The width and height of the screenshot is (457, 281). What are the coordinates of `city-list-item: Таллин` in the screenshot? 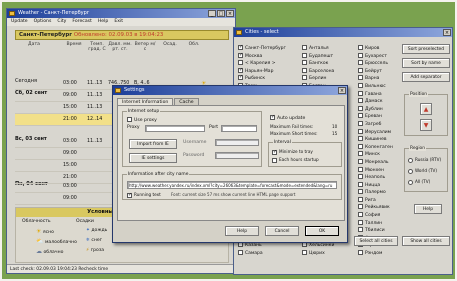 It's located at (375, 223).